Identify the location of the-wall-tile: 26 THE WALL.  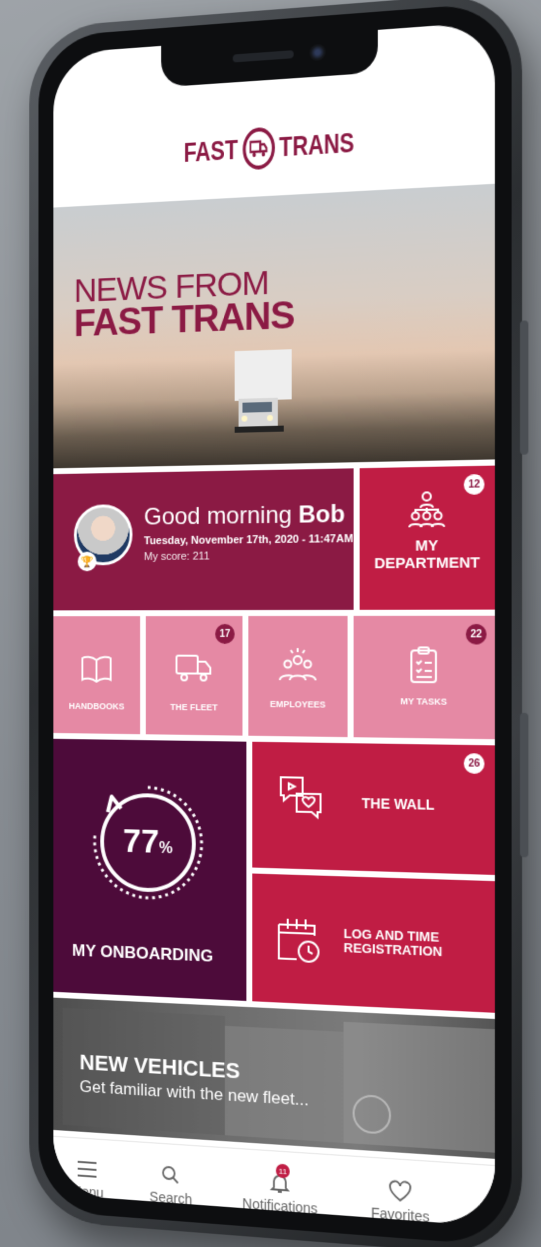
(373, 808).